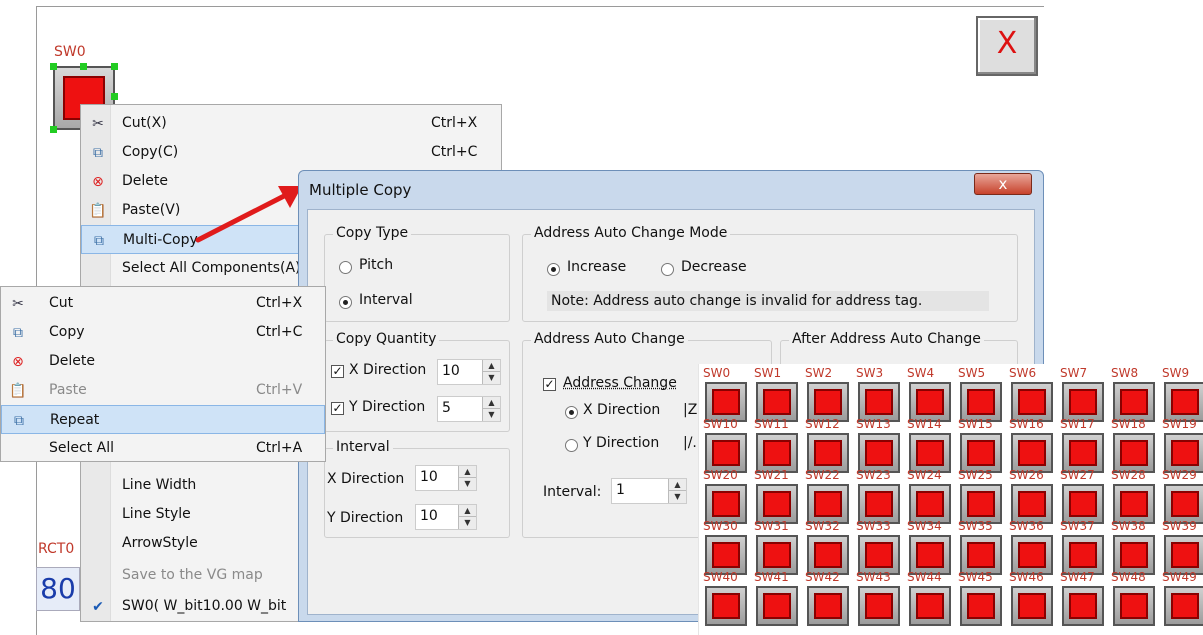 The image size is (1203, 635). What do you see at coordinates (291, 152) in the screenshot?
I see `menu-item-copy: ⧉ Copy(C) Ctrl+C` at bounding box center [291, 152].